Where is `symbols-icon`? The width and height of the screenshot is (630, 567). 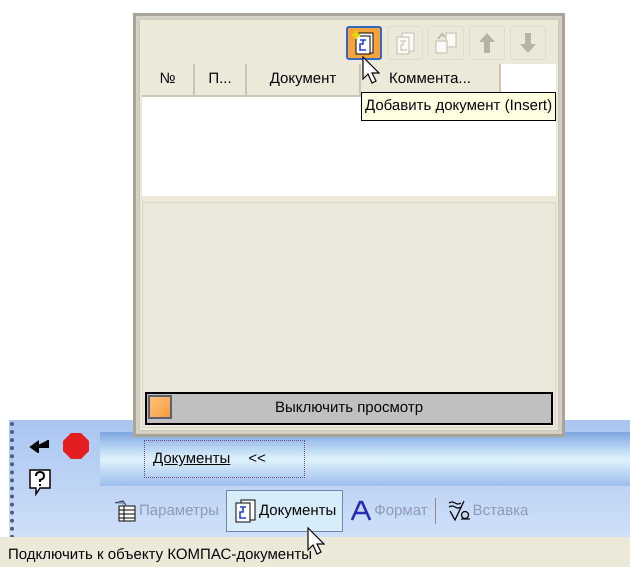
symbols-icon is located at coordinates (458, 511).